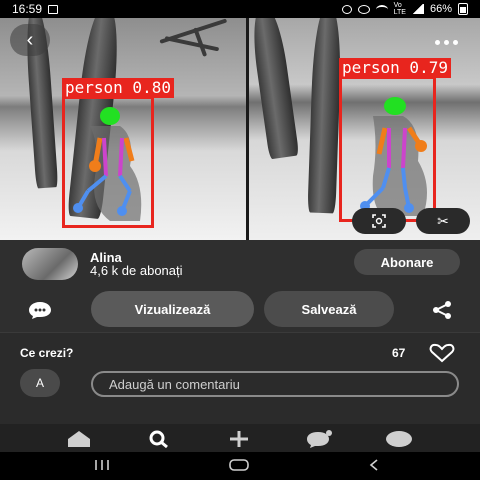 This screenshot has width=480, height=480. I want to click on scissors-icon: ✂, so click(443, 220).